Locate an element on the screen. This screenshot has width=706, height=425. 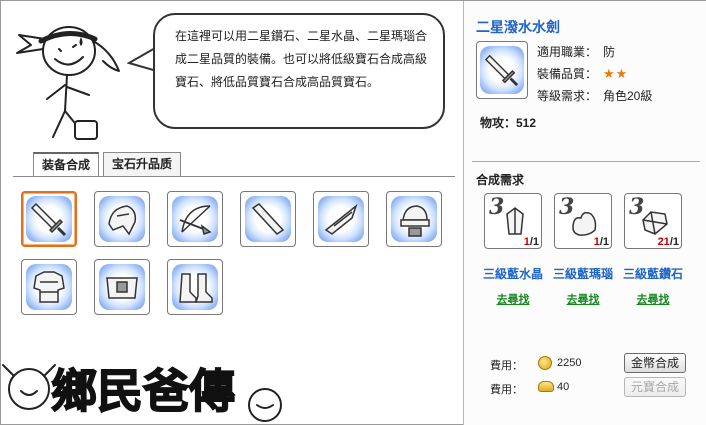
item-name: 二星潑水水劍 is located at coordinates (518, 27).